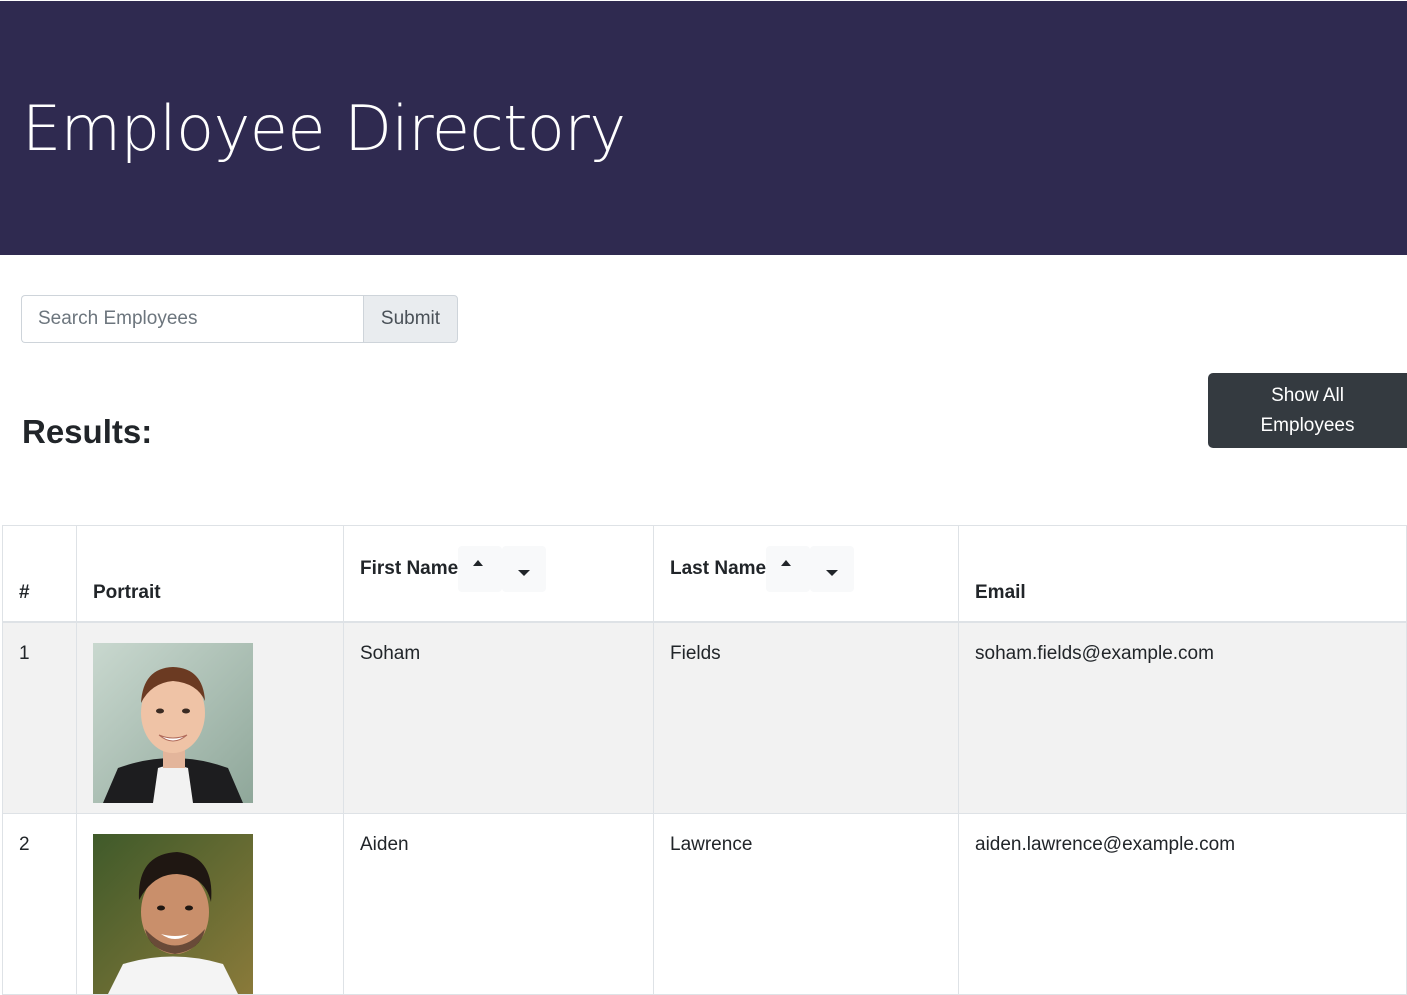  What do you see at coordinates (410, 319) in the screenshot?
I see `submit-button: Submit` at bounding box center [410, 319].